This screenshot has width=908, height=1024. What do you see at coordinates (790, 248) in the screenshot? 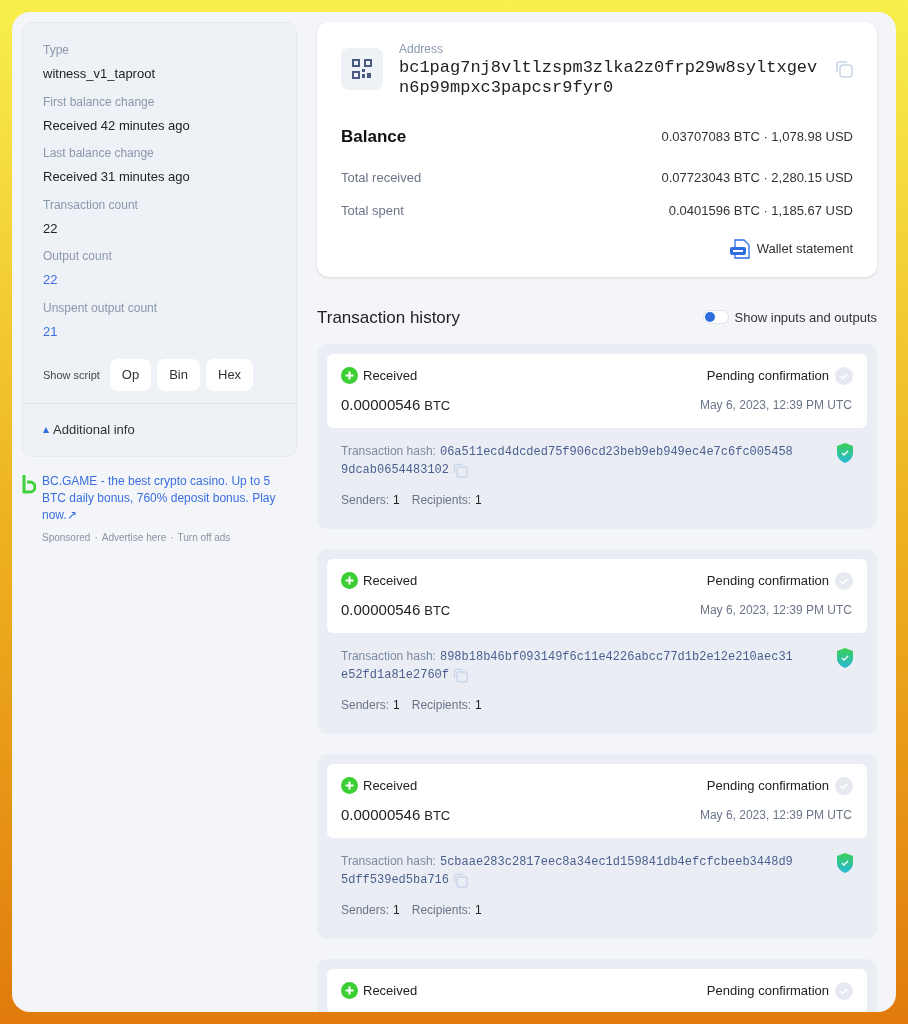
I see `wallet-statement-link: Wallet statement` at bounding box center [790, 248].